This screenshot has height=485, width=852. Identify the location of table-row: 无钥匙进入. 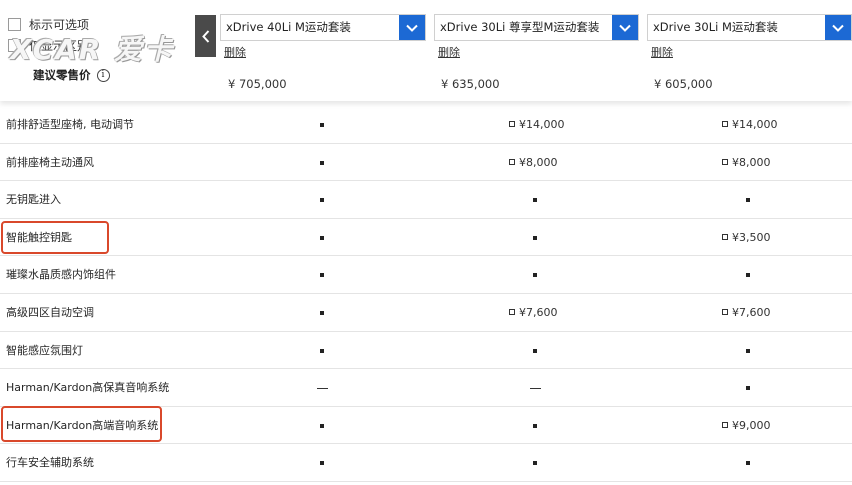
(426, 200).